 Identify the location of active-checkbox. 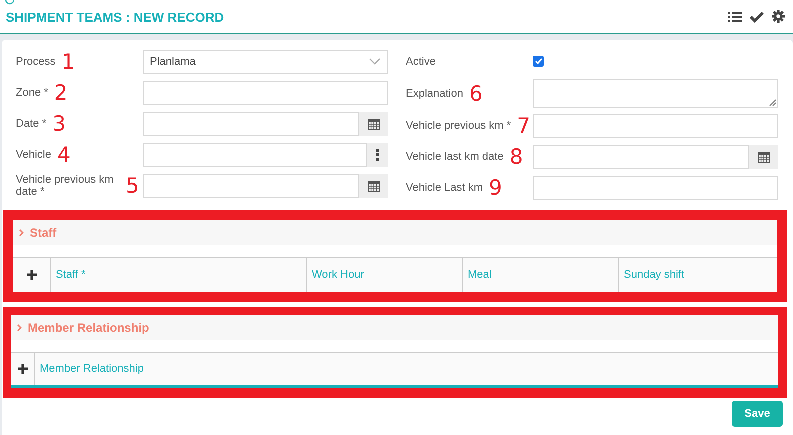
(538, 61).